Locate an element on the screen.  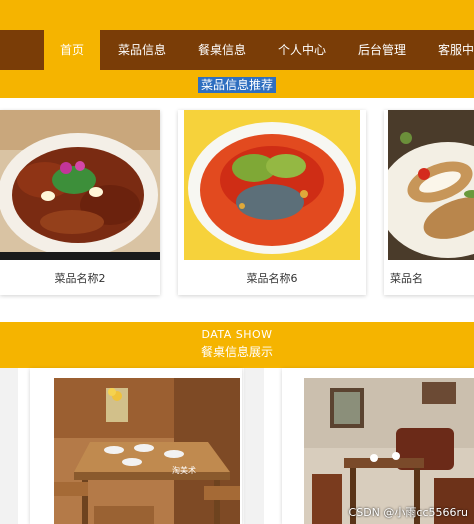
table-card: 淘美术 is located at coordinates (136, 446).